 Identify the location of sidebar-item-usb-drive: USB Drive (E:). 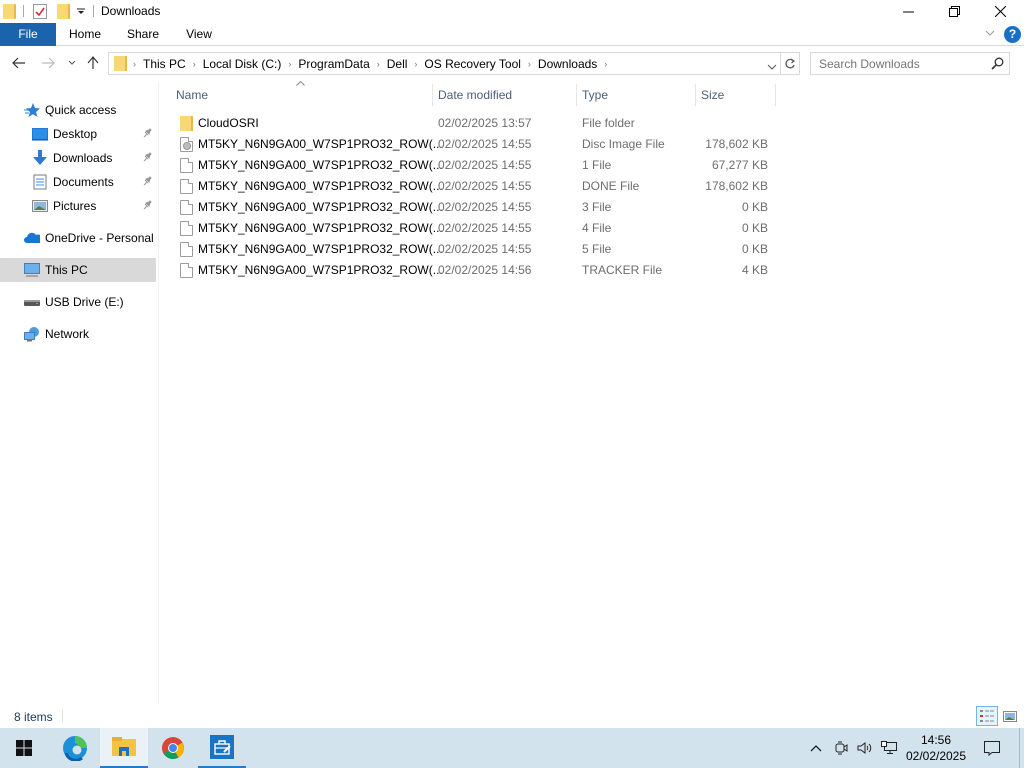
(78, 302).